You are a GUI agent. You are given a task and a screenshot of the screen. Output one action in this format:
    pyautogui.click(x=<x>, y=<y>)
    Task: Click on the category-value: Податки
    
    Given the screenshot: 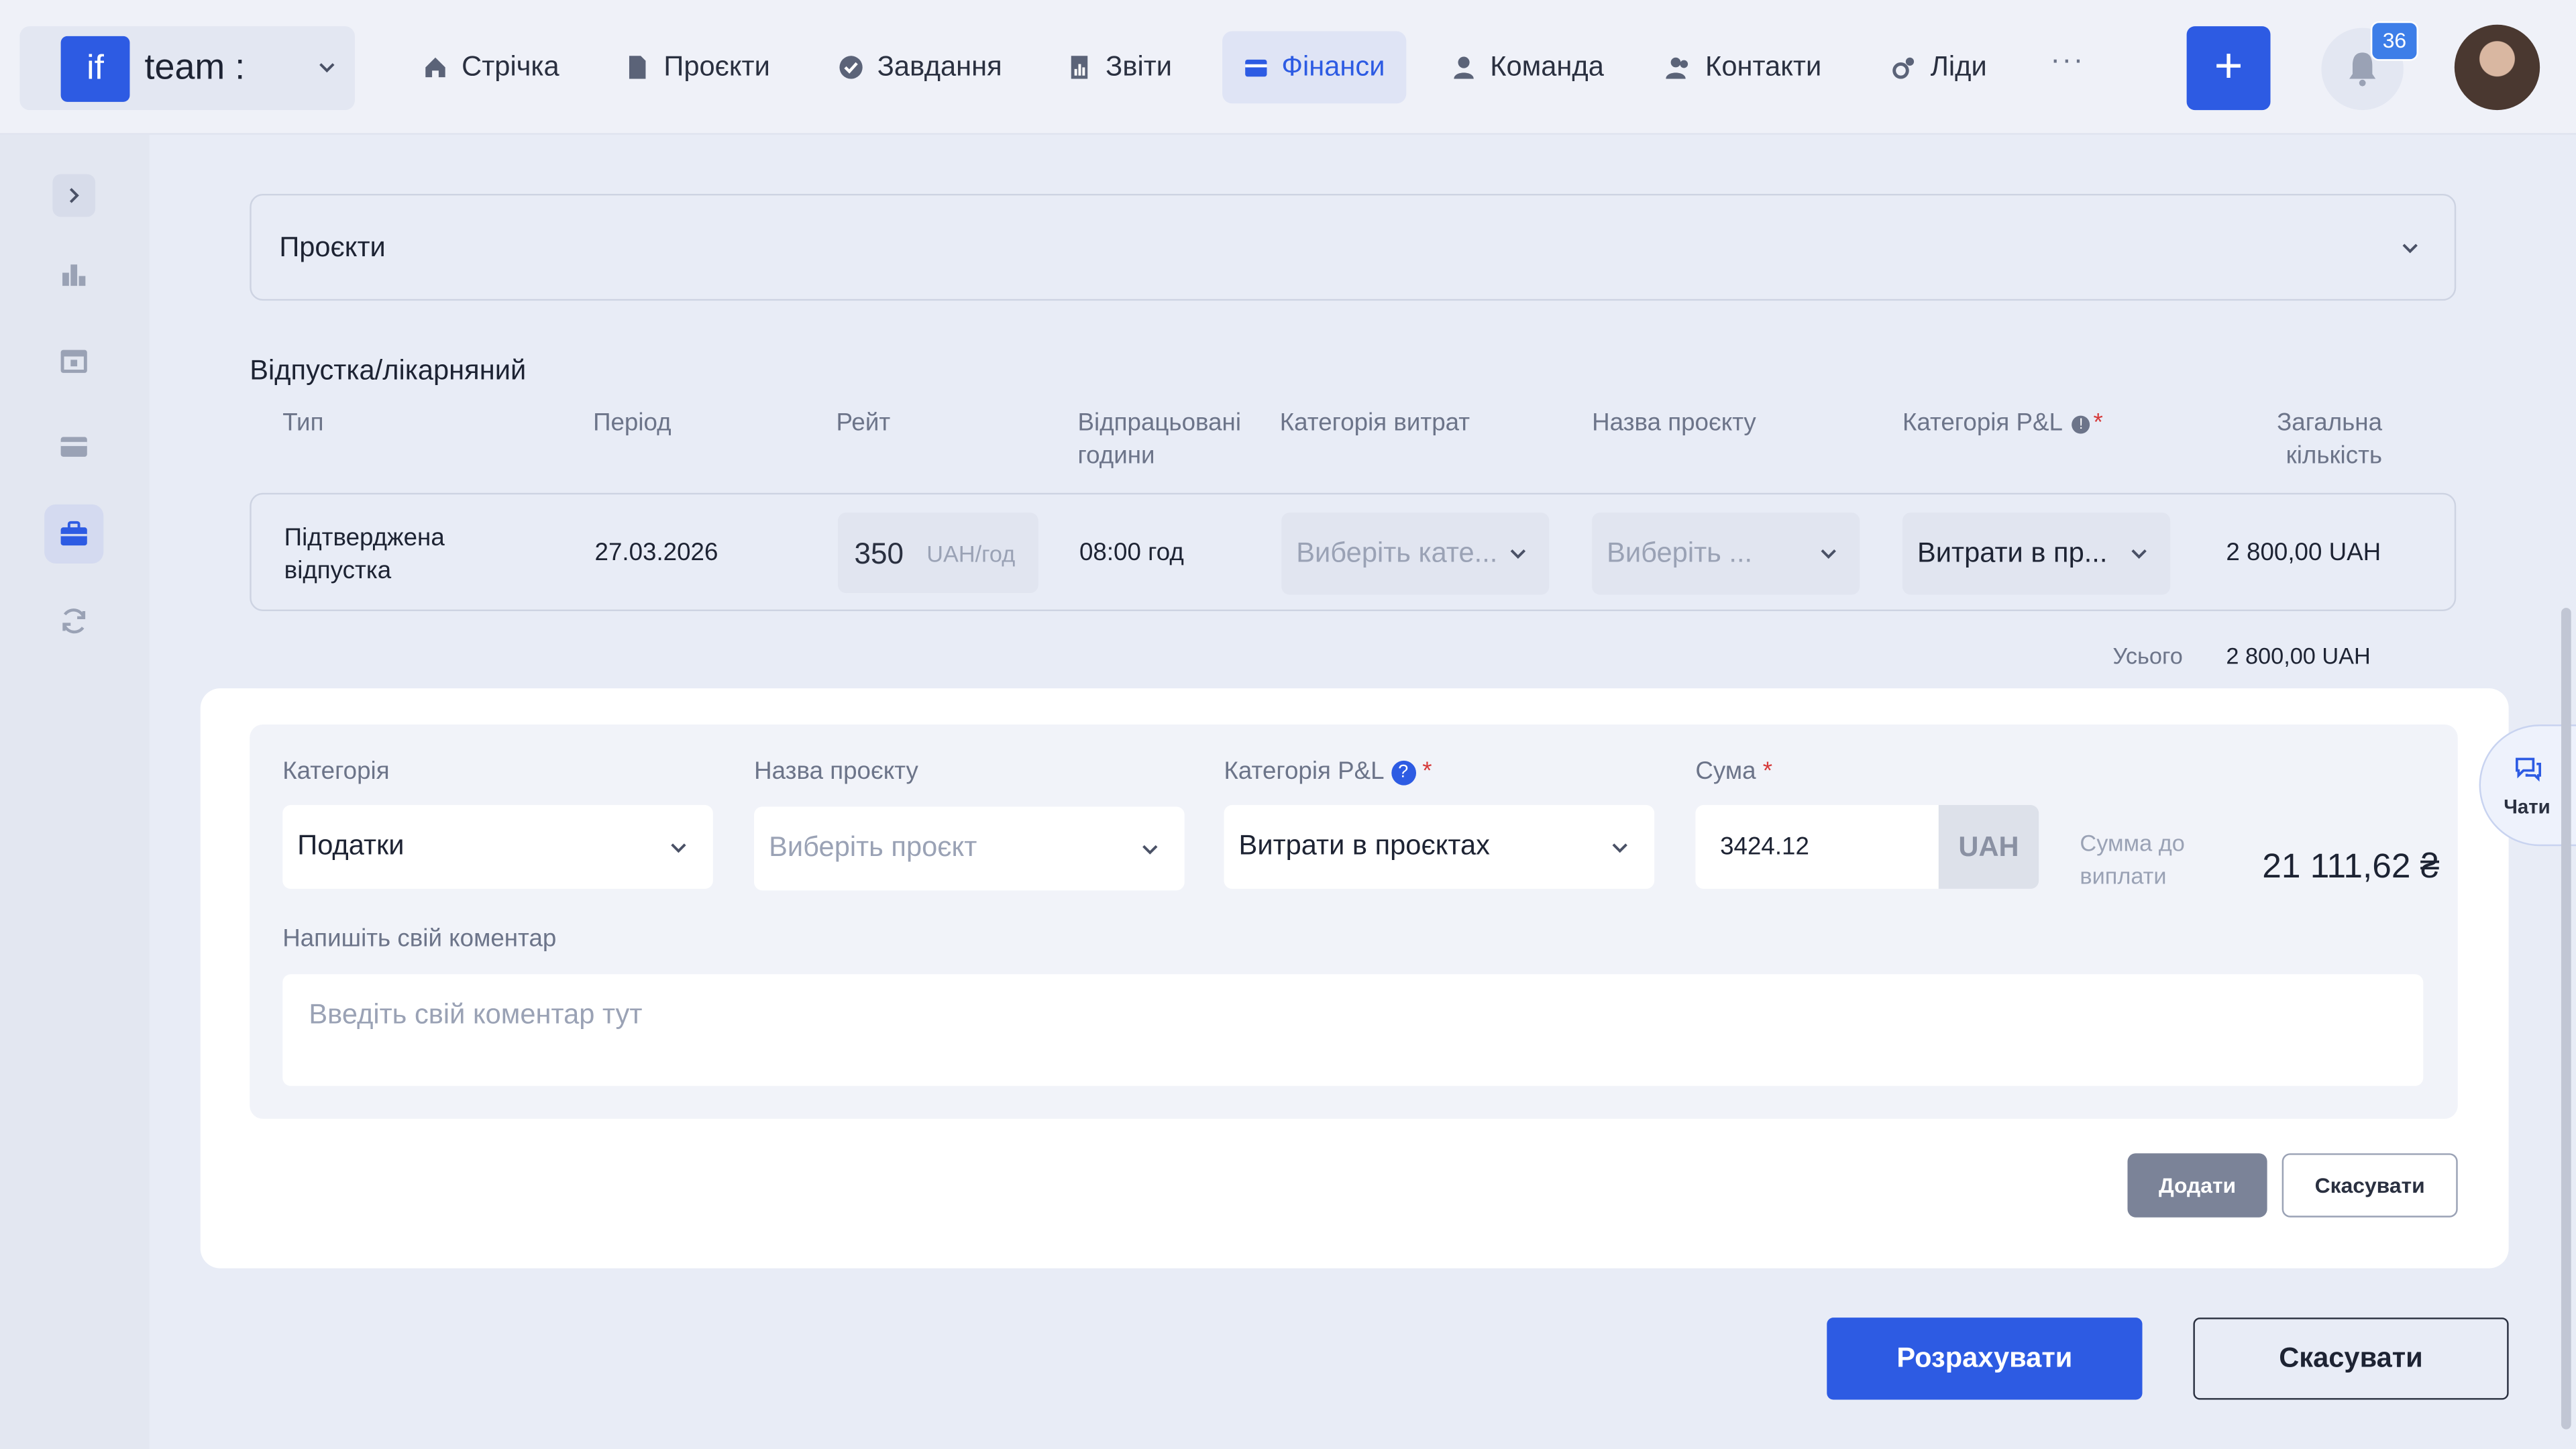 What is the action you would take?
    pyautogui.click(x=351, y=845)
    